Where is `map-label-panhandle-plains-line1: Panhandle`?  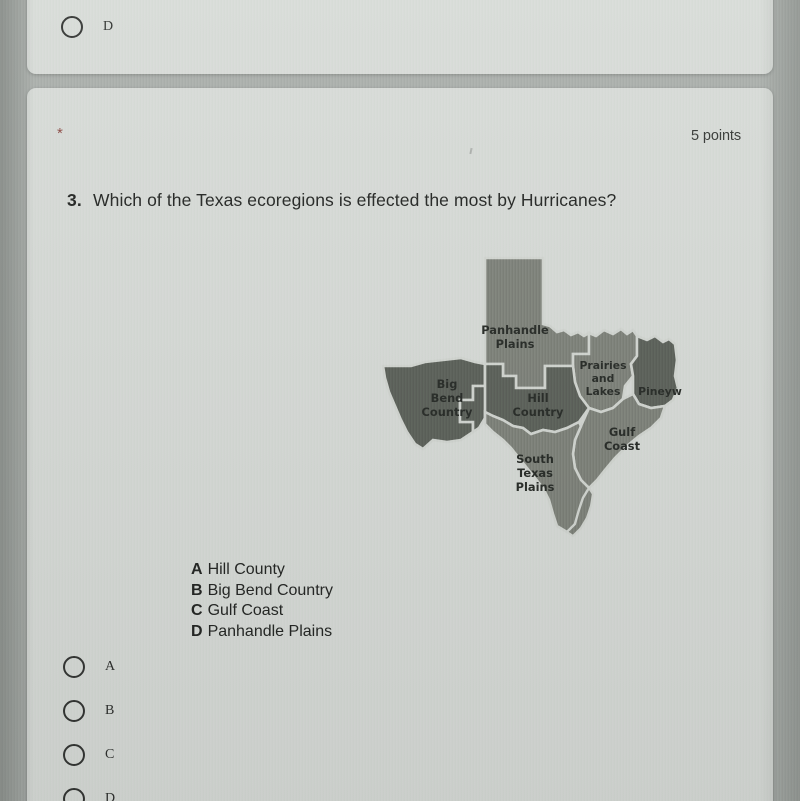
map-label-panhandle-plains-line1: Panhandle is located at coordinates (515, 330).